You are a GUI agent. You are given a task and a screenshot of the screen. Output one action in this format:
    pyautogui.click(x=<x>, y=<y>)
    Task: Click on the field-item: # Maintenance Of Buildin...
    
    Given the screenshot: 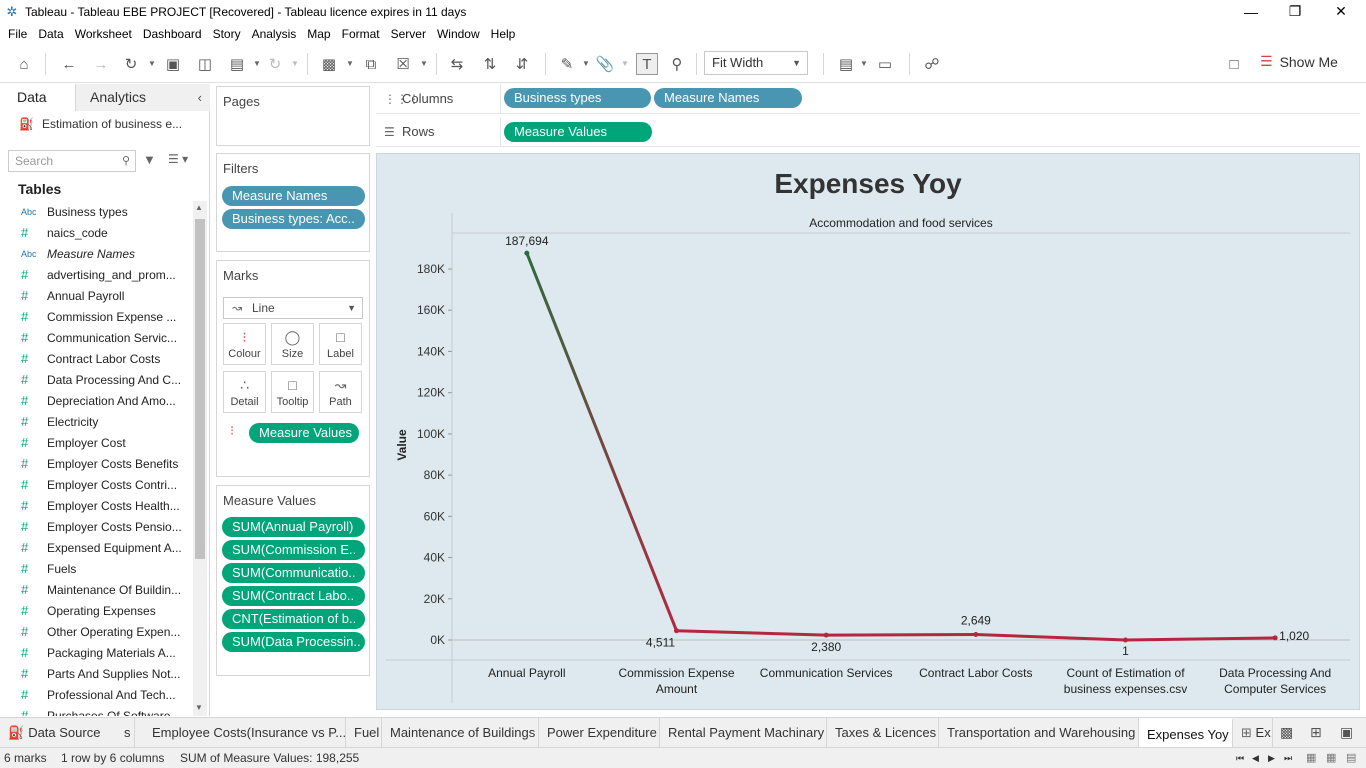 What is the action you would take?
    pyautogui.click(x=96, y=589)
    